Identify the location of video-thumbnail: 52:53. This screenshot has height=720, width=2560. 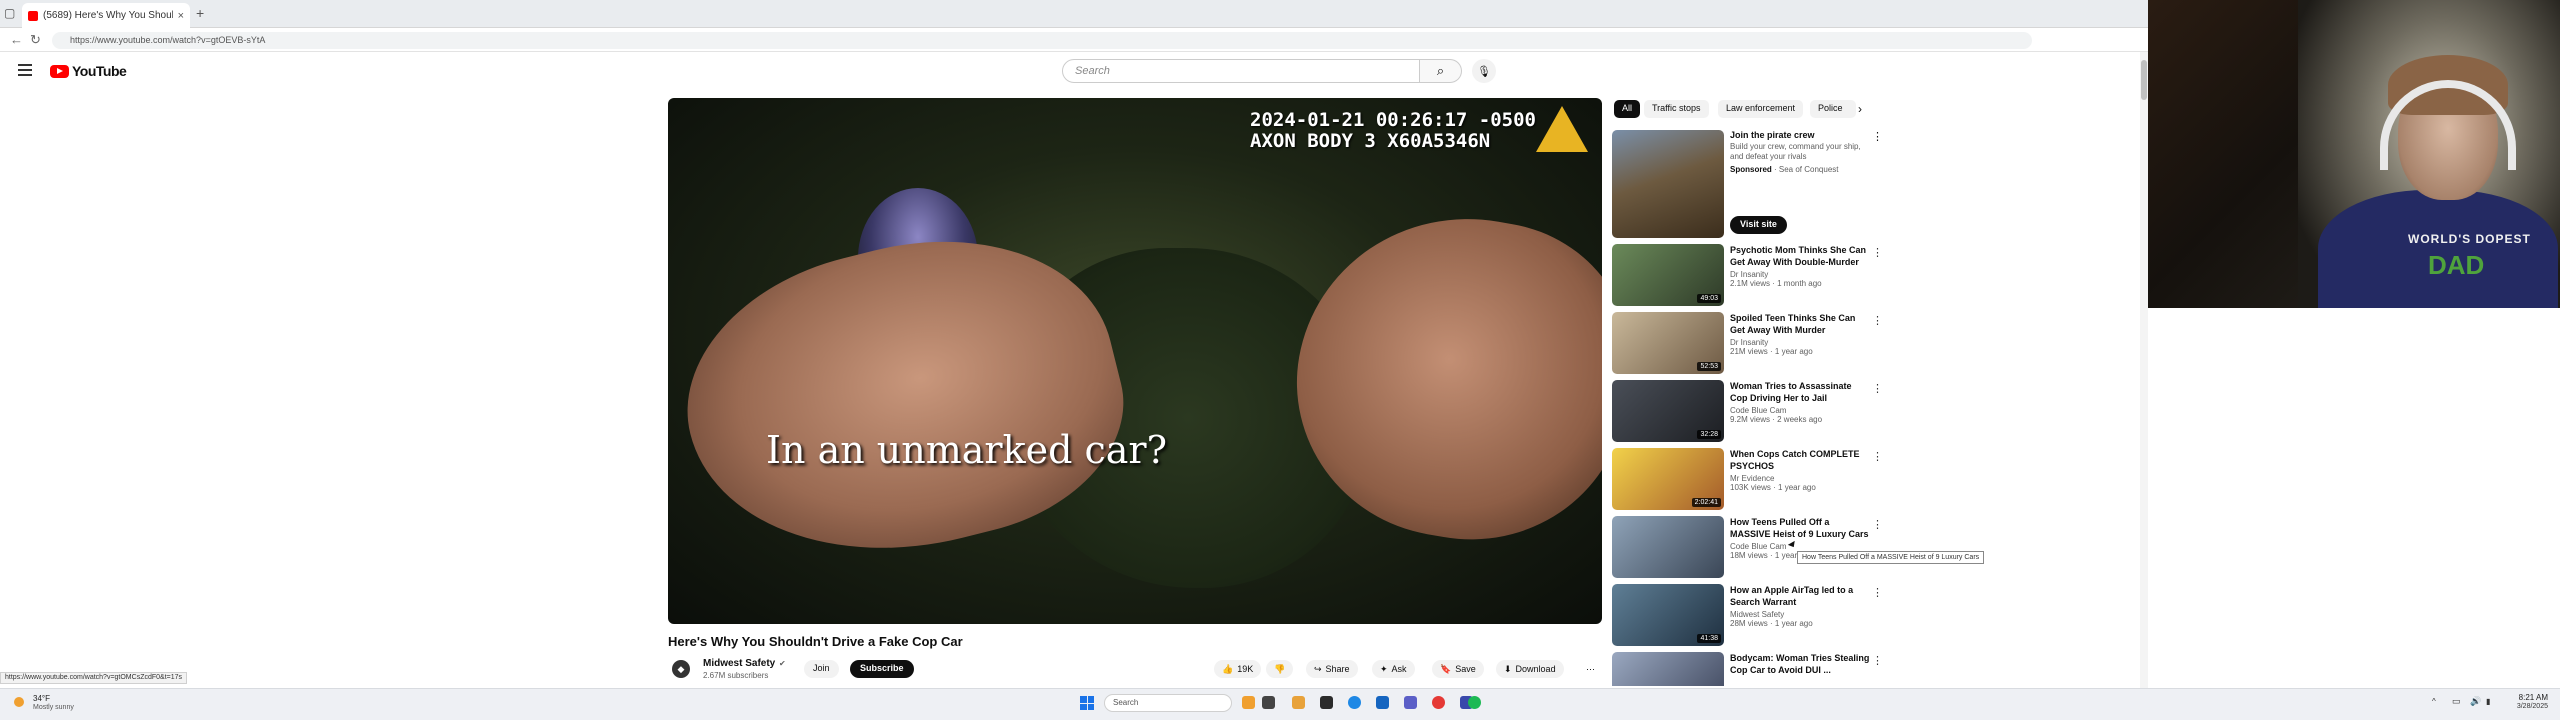
(1668, 343).